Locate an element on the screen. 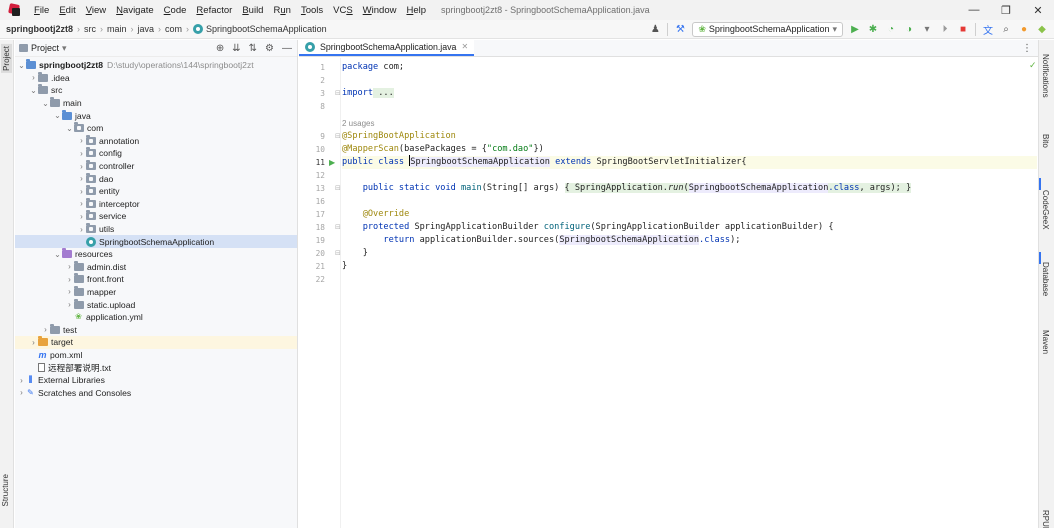 The width and height of the screenshot is (1054, 528). right-tab-maven: Maven is located at coordinates (1045, 342).